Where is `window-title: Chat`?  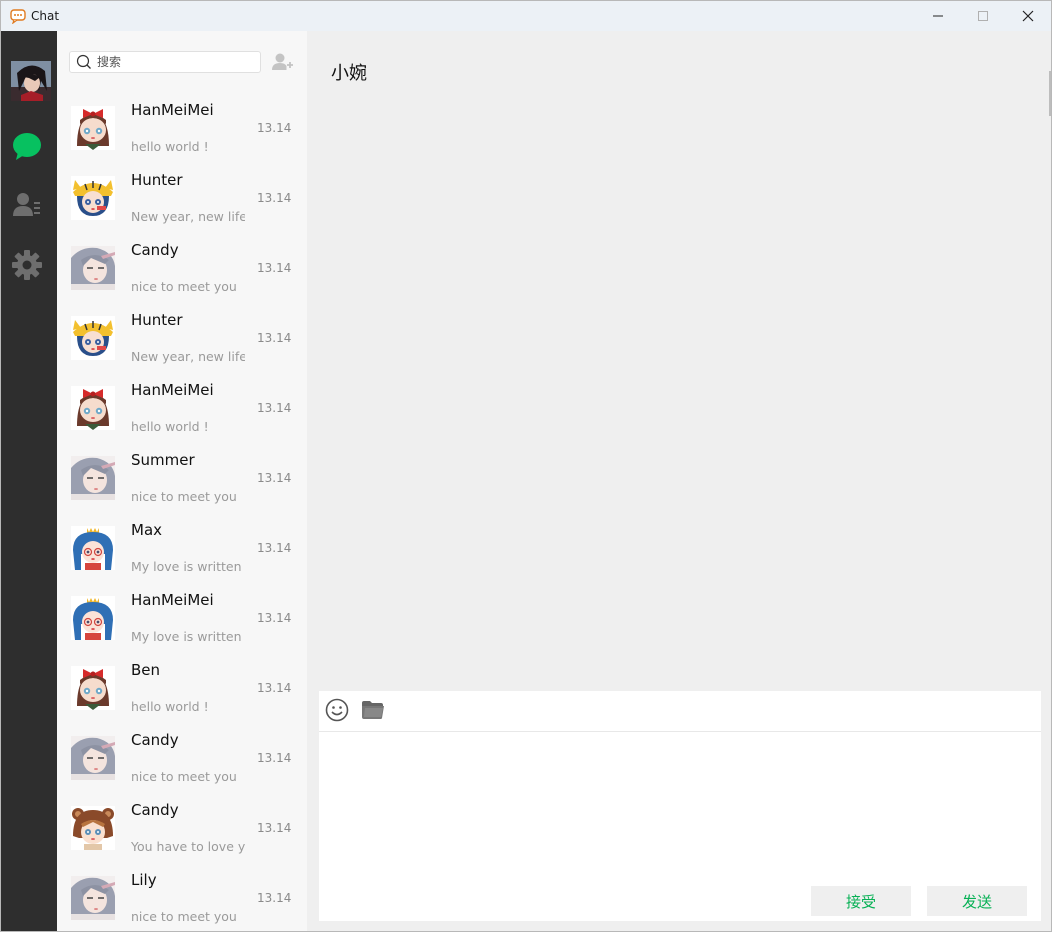
window-title: Chat is located at coordinates (45, 16).